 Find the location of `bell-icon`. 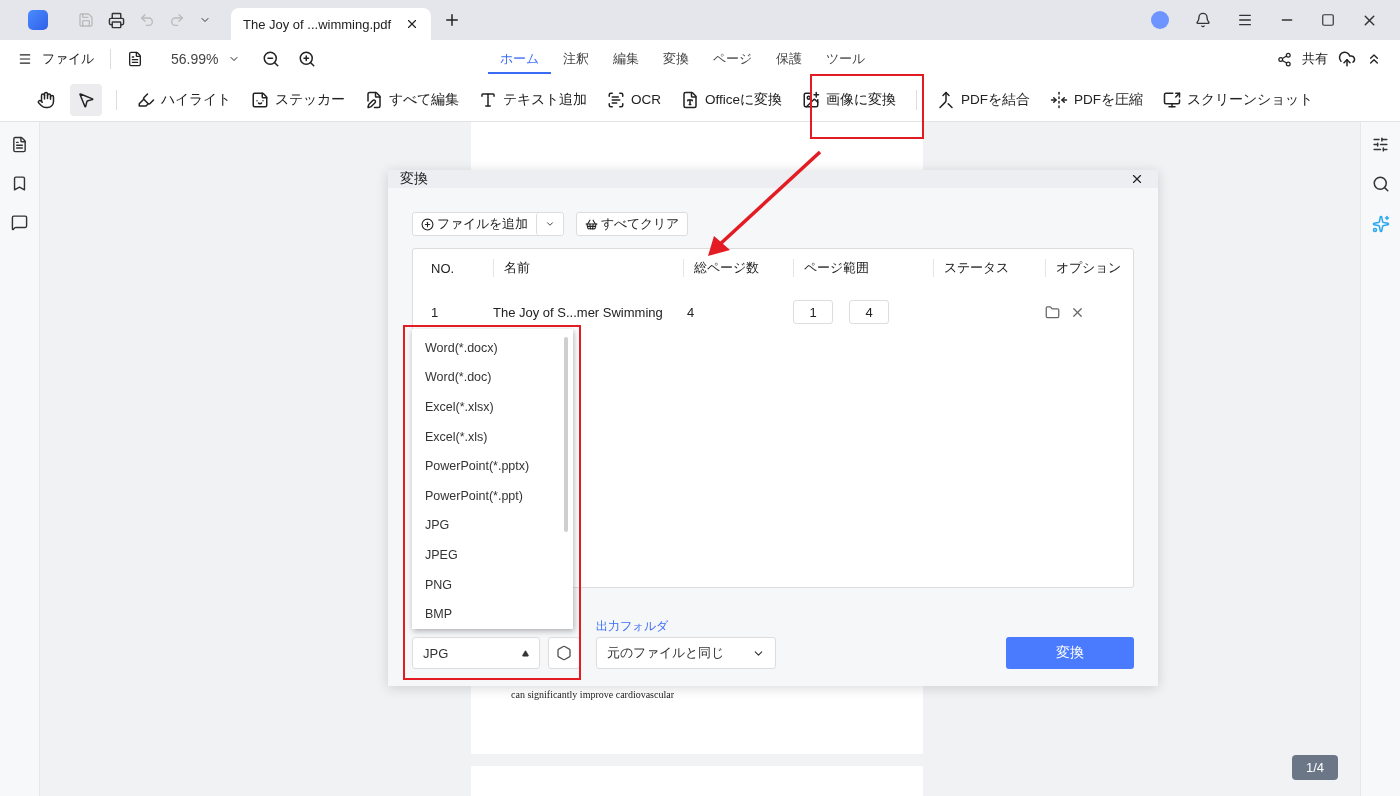

bell-icon is located at coordinates (1203, 20).